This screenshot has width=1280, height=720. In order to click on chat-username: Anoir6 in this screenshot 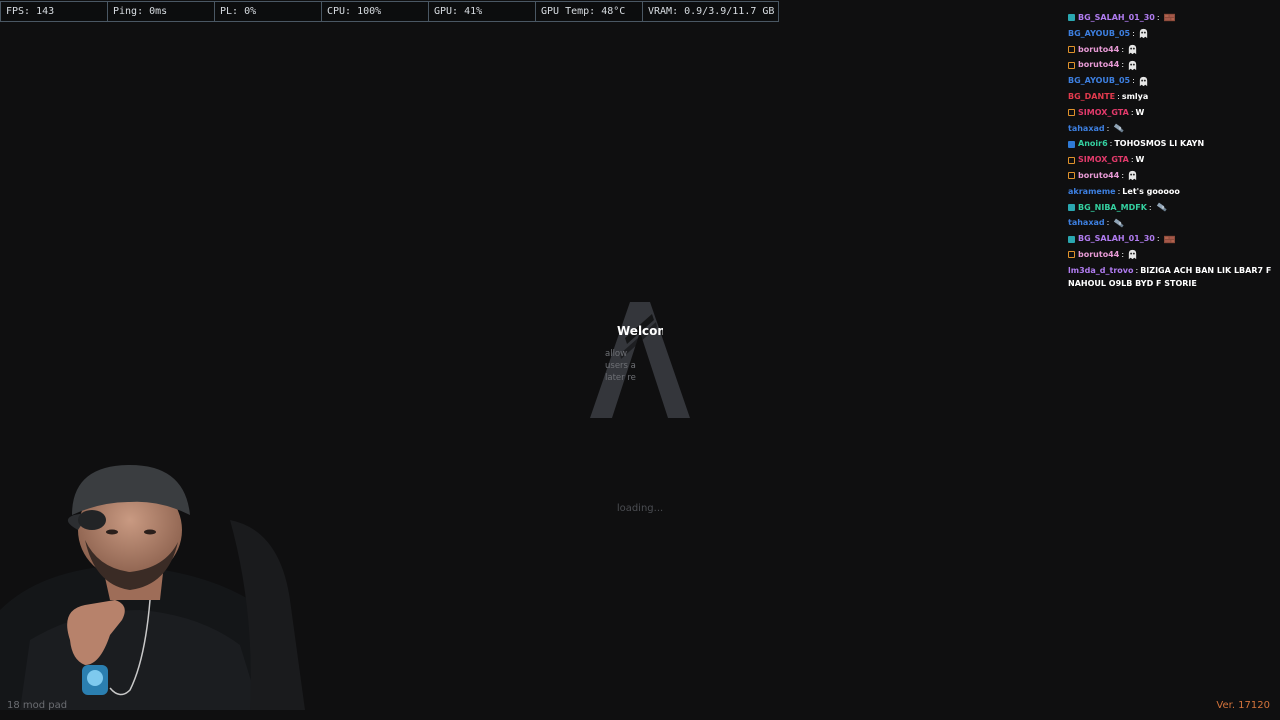, I will do `click(1093, 144)`.